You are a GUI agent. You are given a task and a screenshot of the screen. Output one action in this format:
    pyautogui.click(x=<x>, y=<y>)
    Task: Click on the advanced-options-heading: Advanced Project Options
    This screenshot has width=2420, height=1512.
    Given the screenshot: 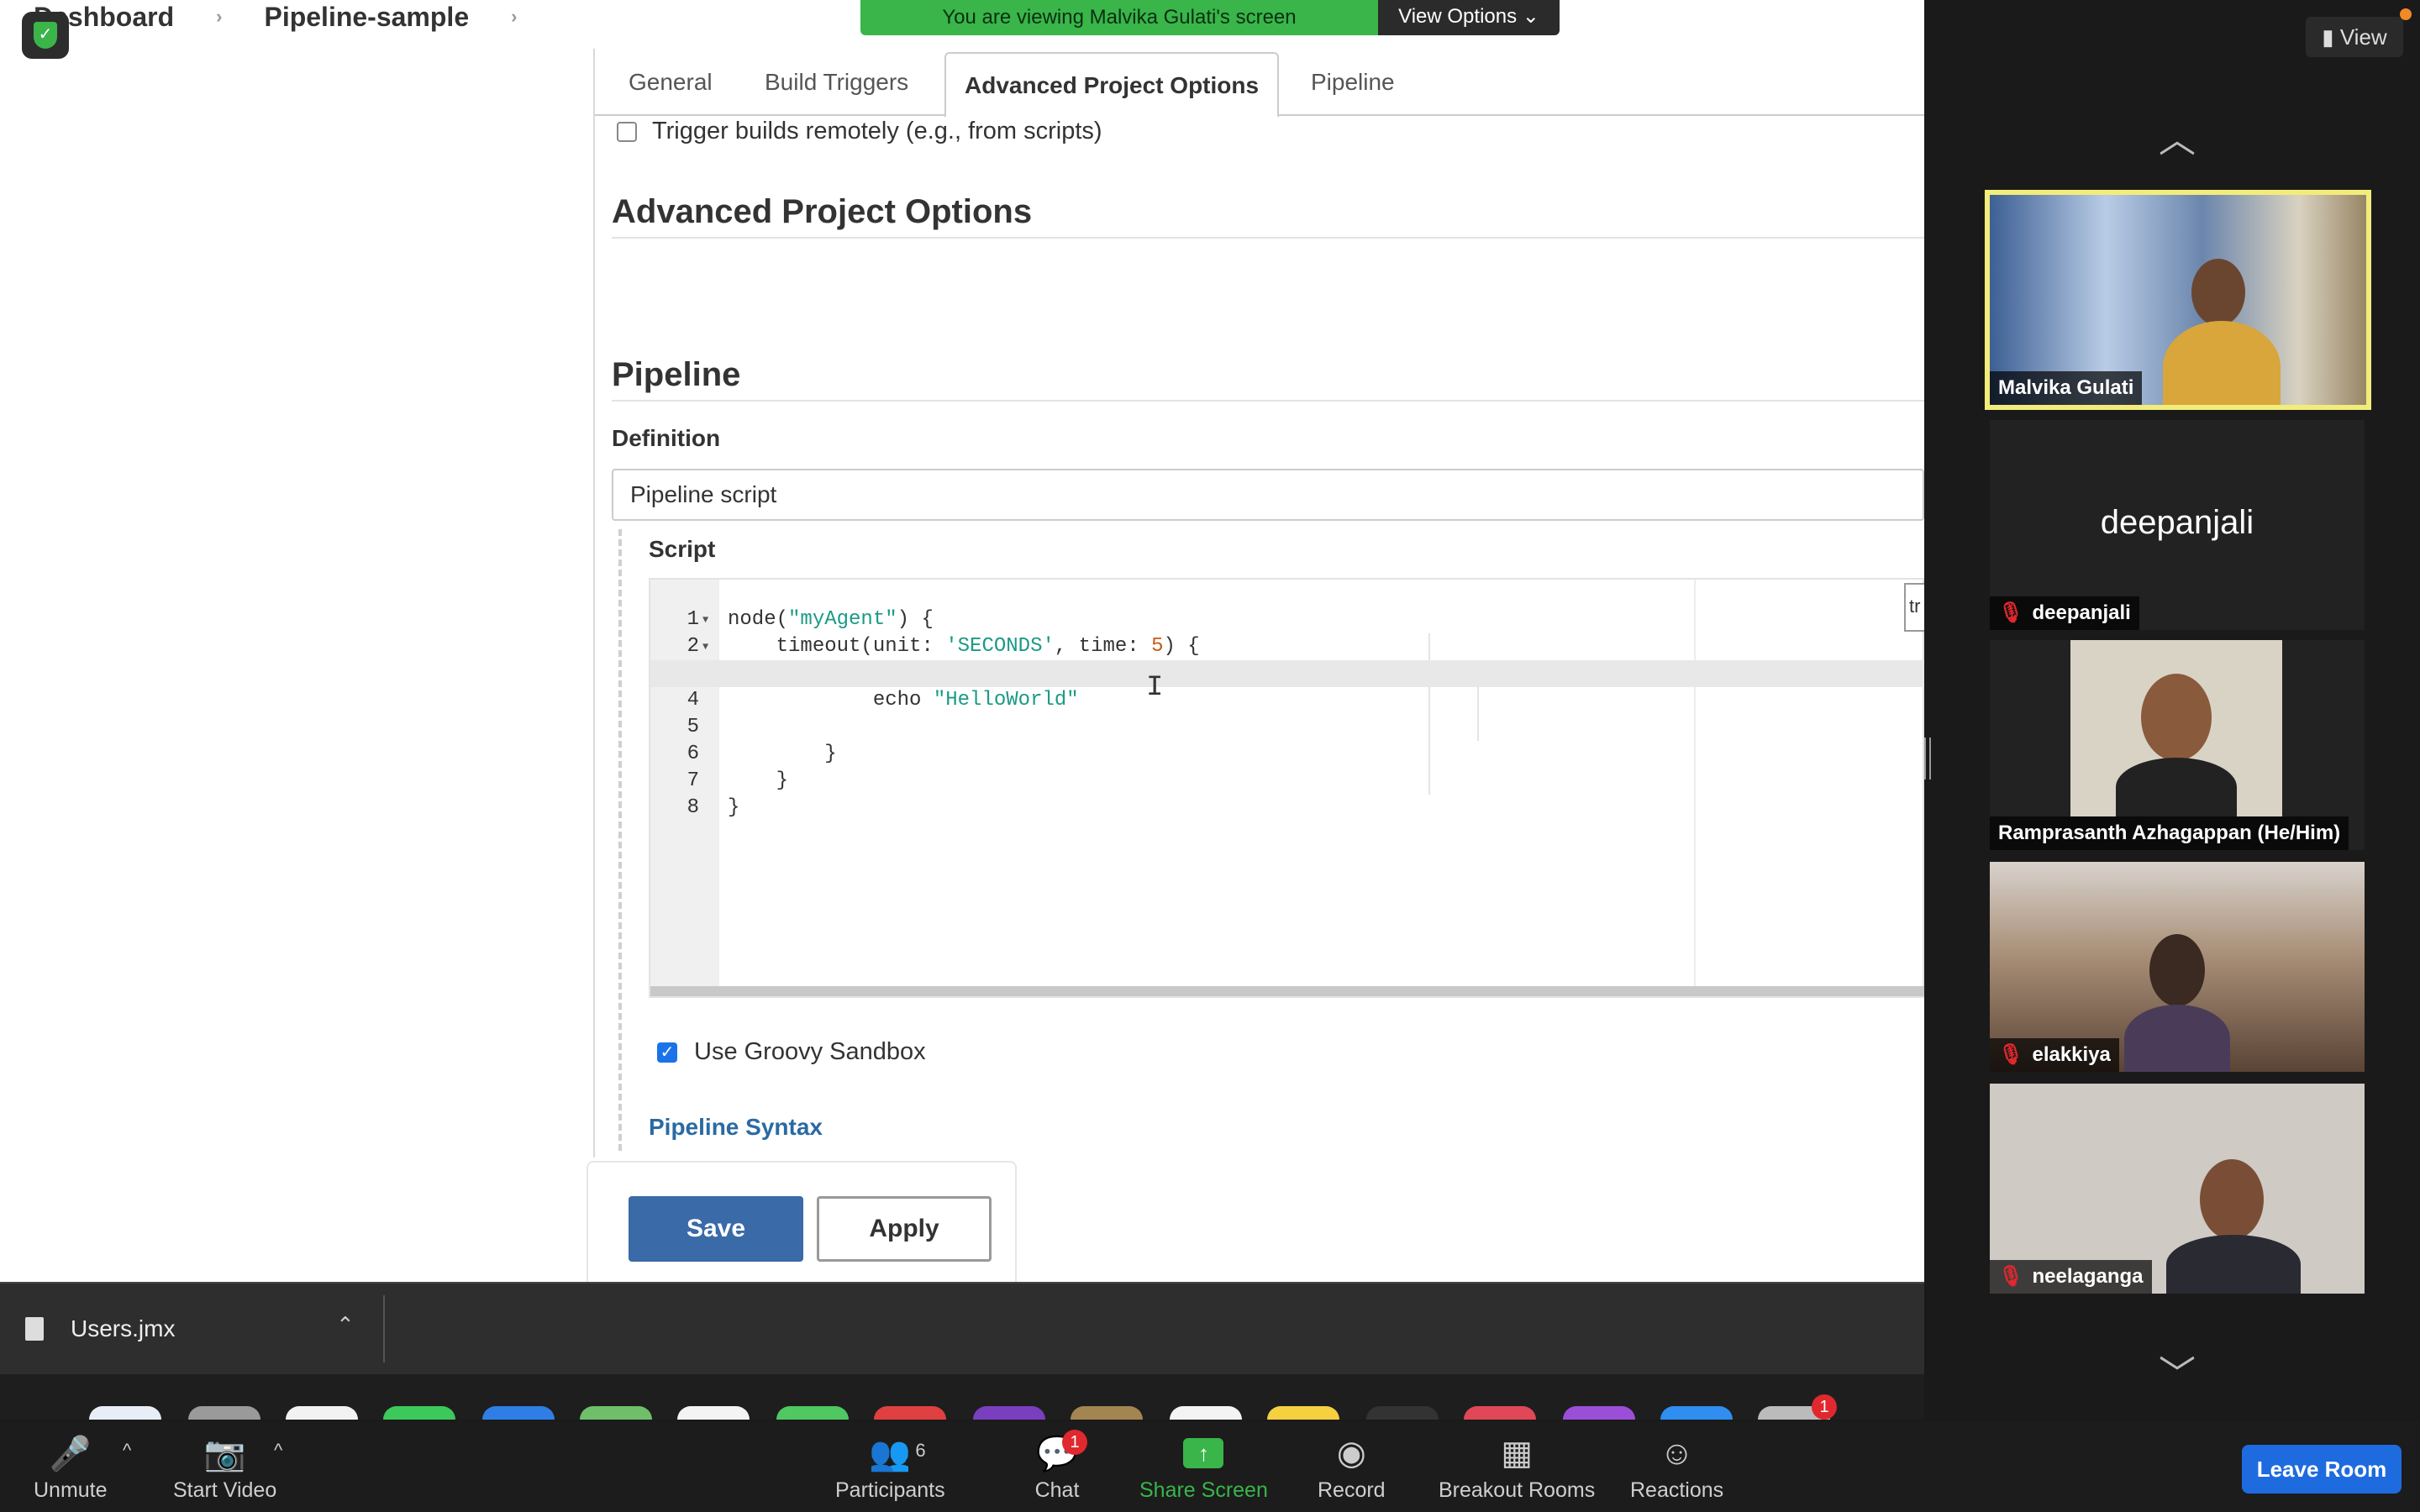 What is the action you would take?
    pyautogui.click(x=823, y=211)
    